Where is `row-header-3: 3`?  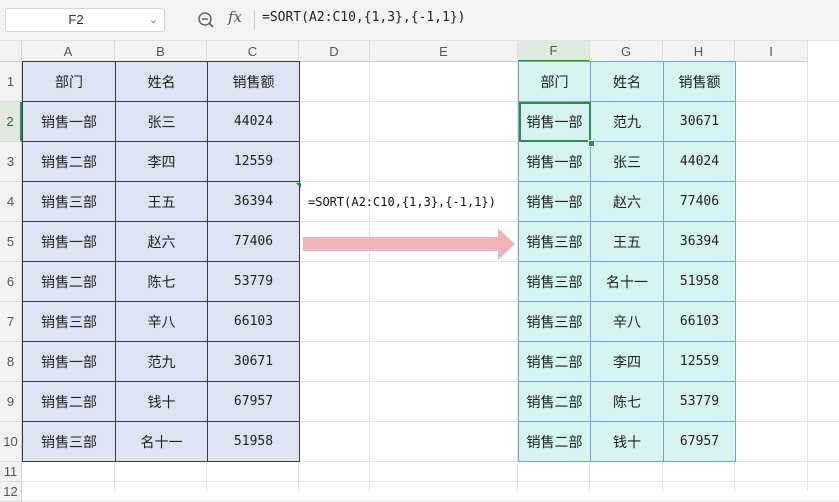
row-header-3: 3 is located at coordinates (11, 162).